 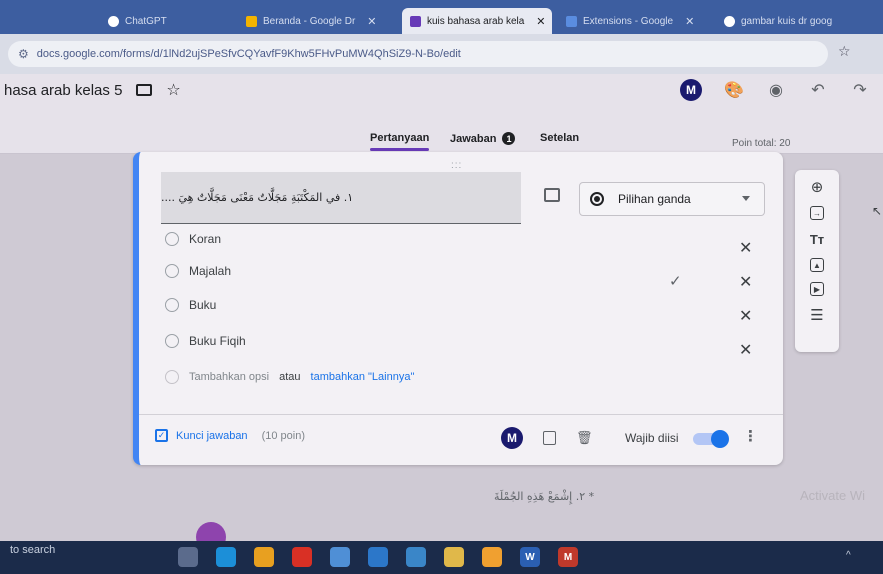 I want to click on mail-taskbar-icon, so click(x=378, y=557).